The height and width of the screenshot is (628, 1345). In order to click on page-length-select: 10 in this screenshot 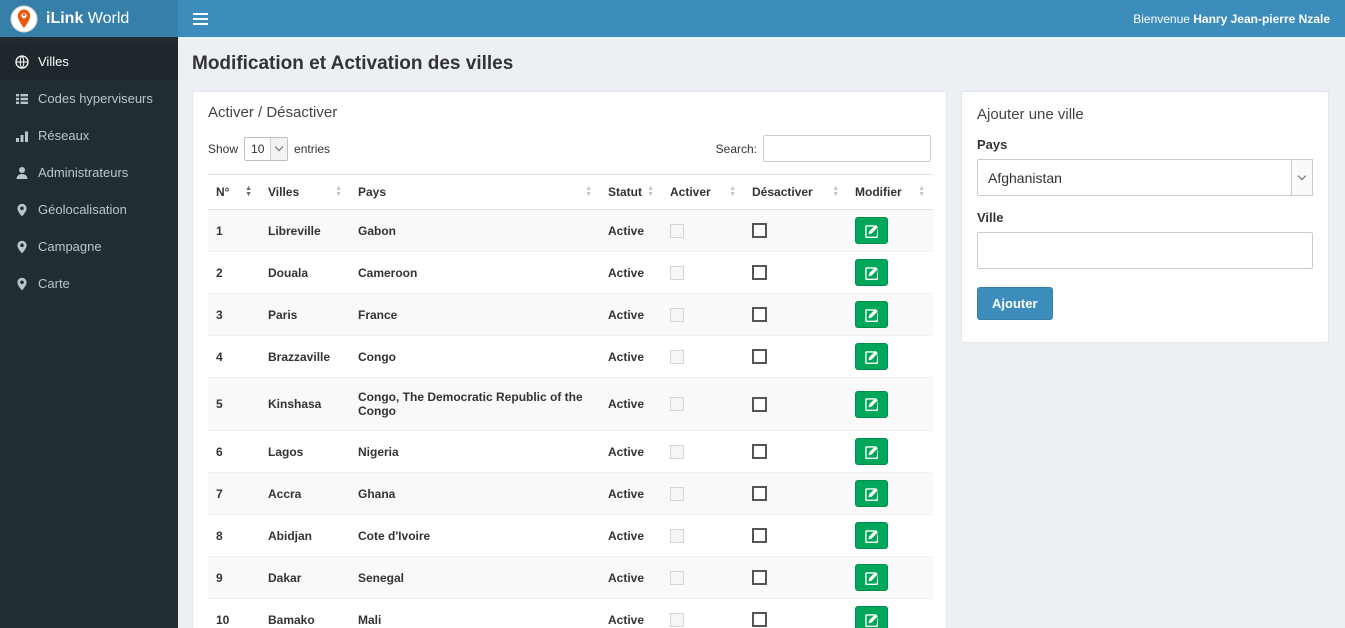, I will do `click(266, 148)`.